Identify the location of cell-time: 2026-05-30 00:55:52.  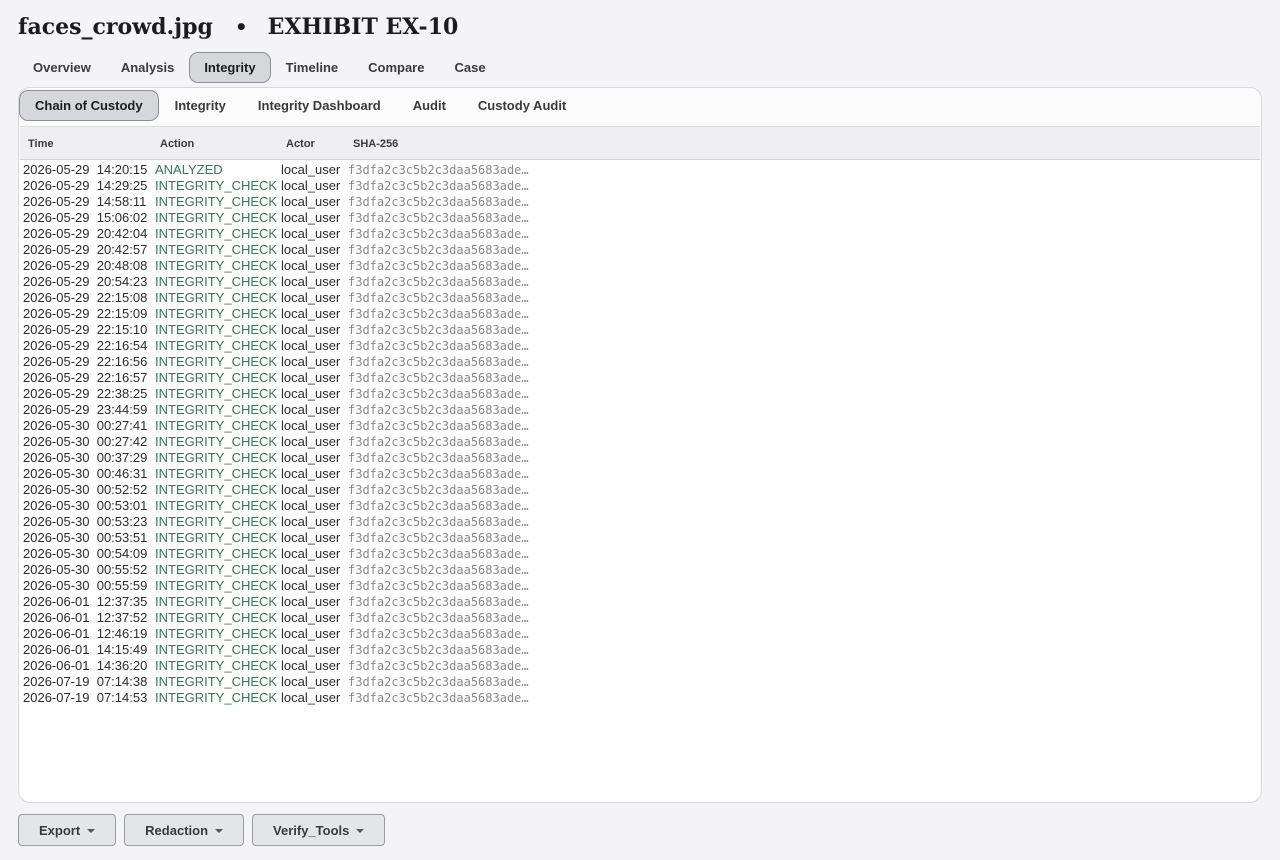
(85, 569).